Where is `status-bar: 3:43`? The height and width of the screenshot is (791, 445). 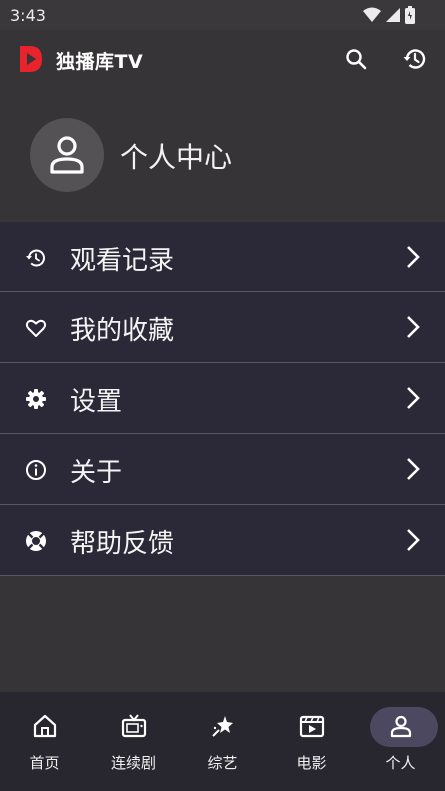 status-bar: 3:43 is located at coordinates (222, 15).